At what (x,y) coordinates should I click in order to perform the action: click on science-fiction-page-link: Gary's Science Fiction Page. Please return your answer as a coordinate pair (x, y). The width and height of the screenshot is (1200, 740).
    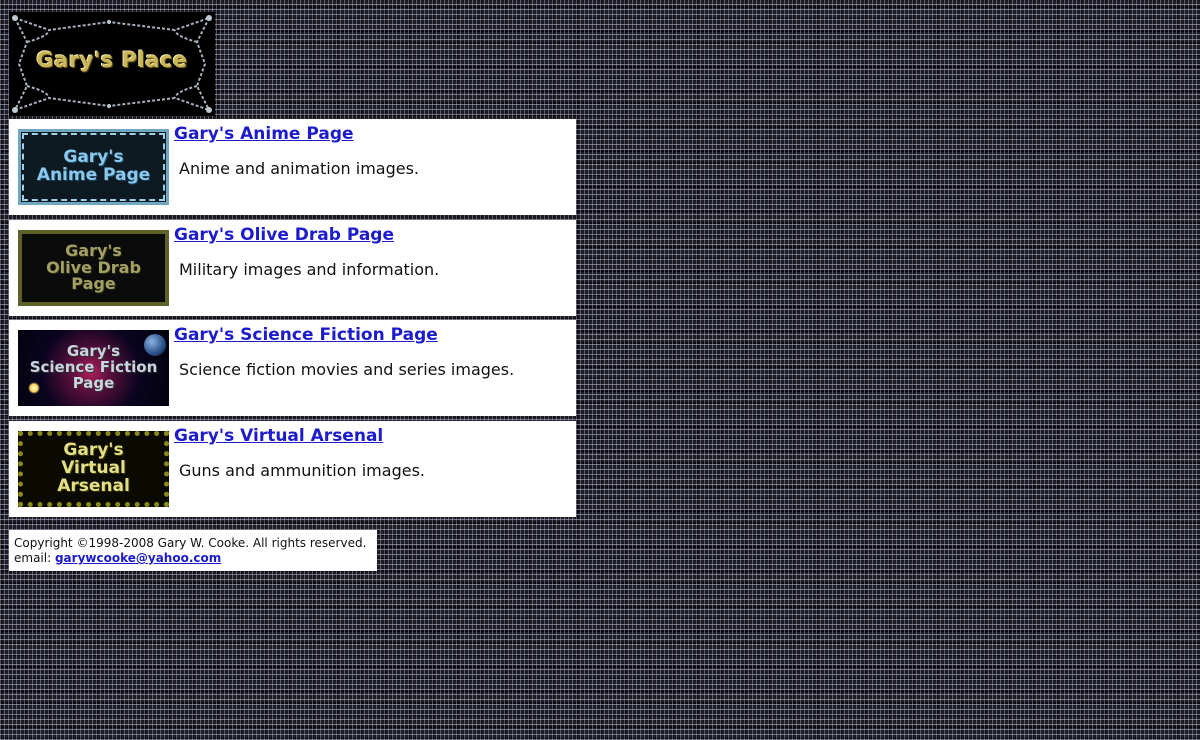
    Looking at the image, I should click on (306, 335).